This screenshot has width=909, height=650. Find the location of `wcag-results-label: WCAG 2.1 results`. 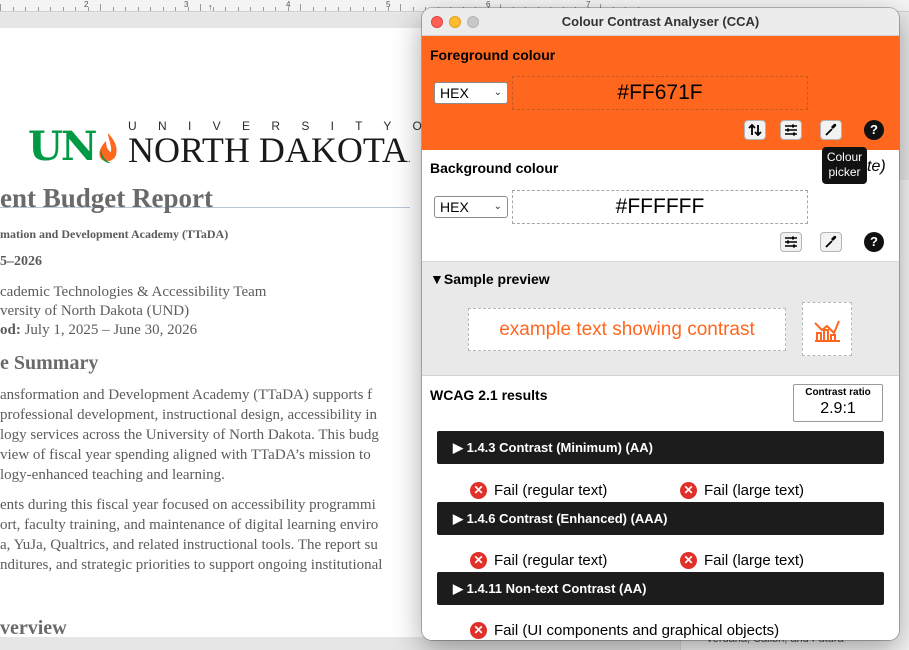

wcag-results-label: WCAG 2.1 results is located at coordinates (489, 395).